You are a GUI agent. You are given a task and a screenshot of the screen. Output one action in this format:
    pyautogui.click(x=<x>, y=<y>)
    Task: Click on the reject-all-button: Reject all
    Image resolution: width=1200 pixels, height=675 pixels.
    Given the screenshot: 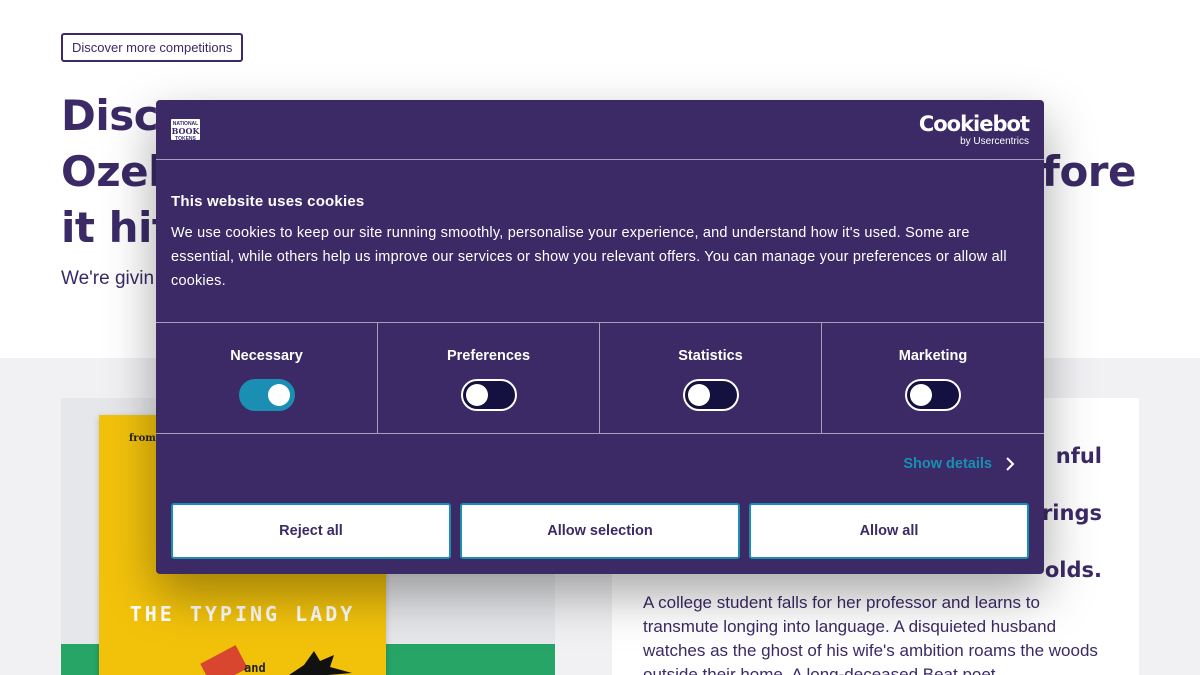 What is the action you would take?
    pyautogui.click(x=311, y=531)
    